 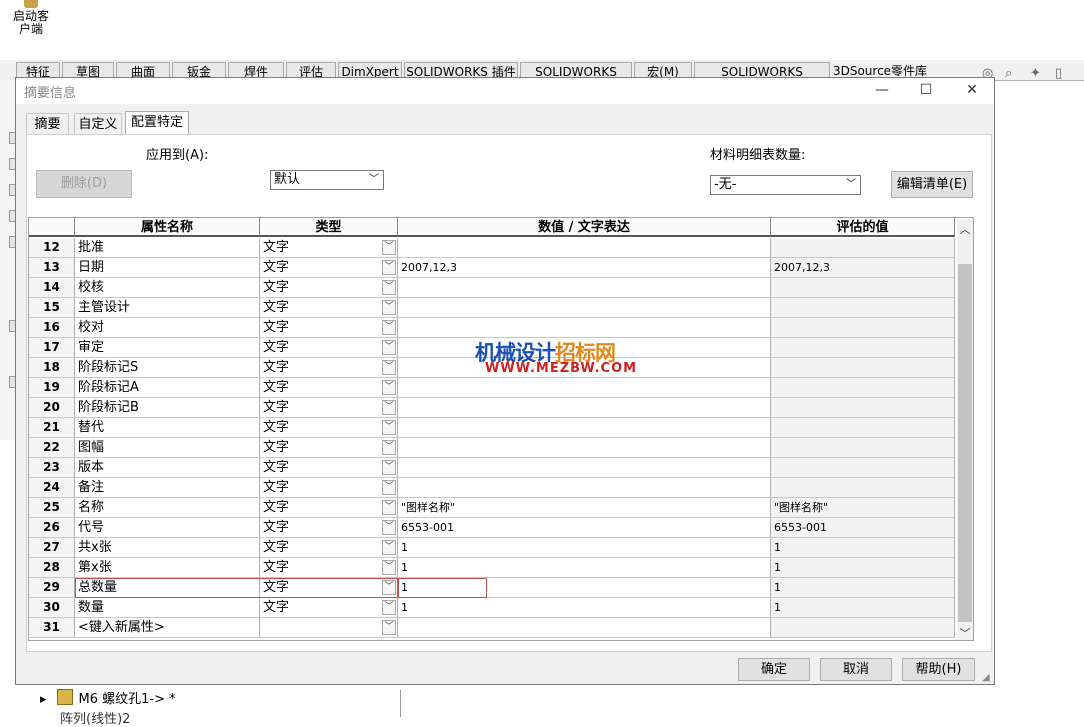 I want to click on table-row: 16 校对 文字 ﹀, so click(x=492, y=328).